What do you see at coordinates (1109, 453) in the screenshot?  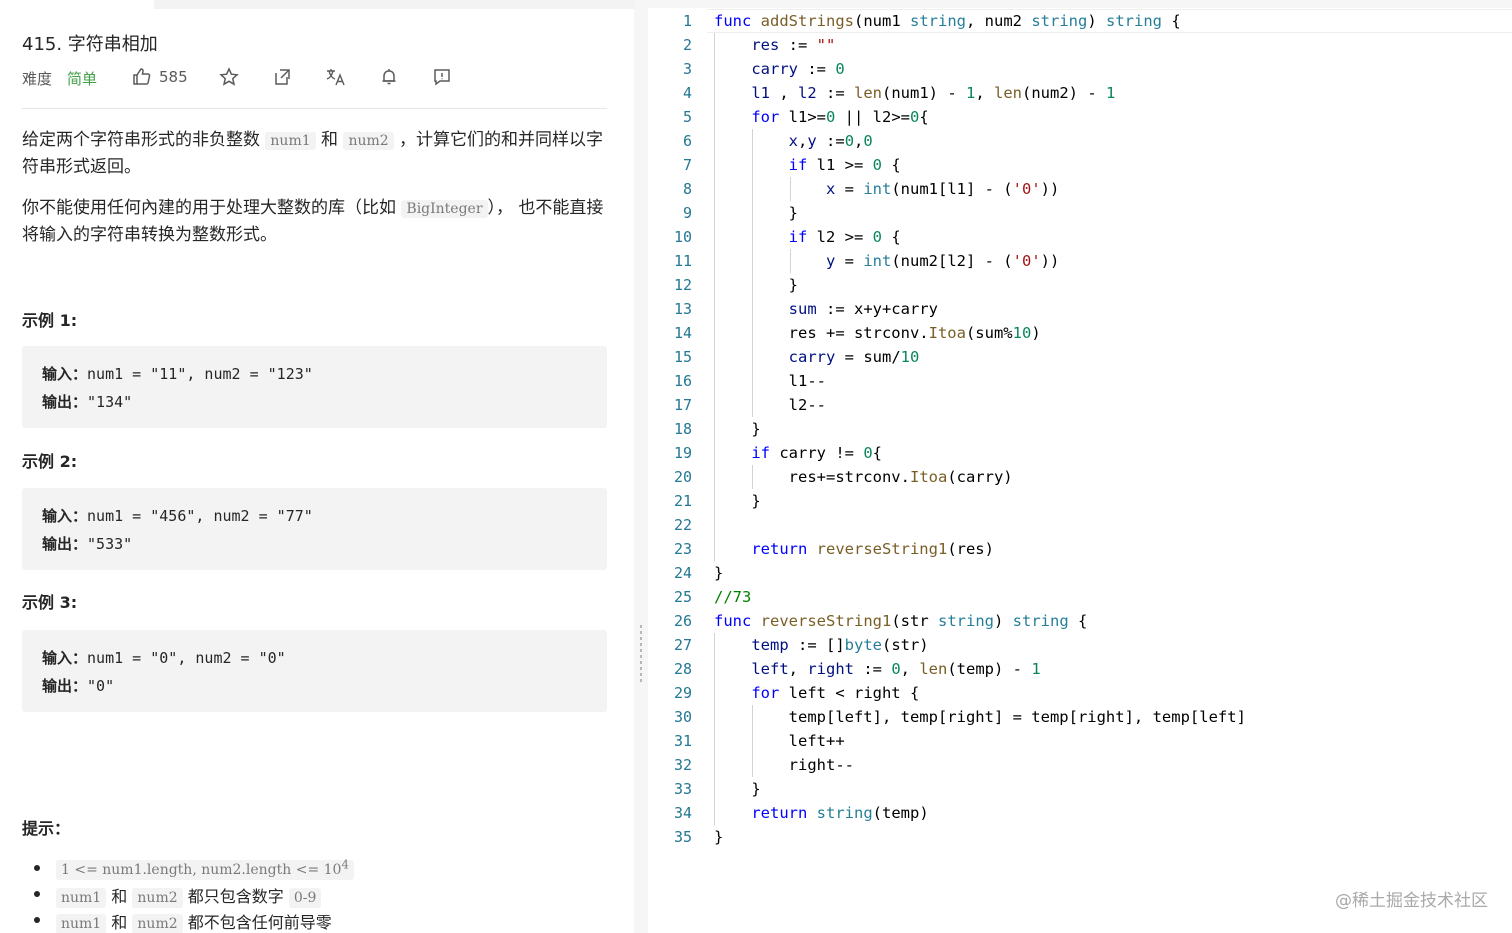 I see `code-line: if carry != 0{` at bounding box center [1109, 453].